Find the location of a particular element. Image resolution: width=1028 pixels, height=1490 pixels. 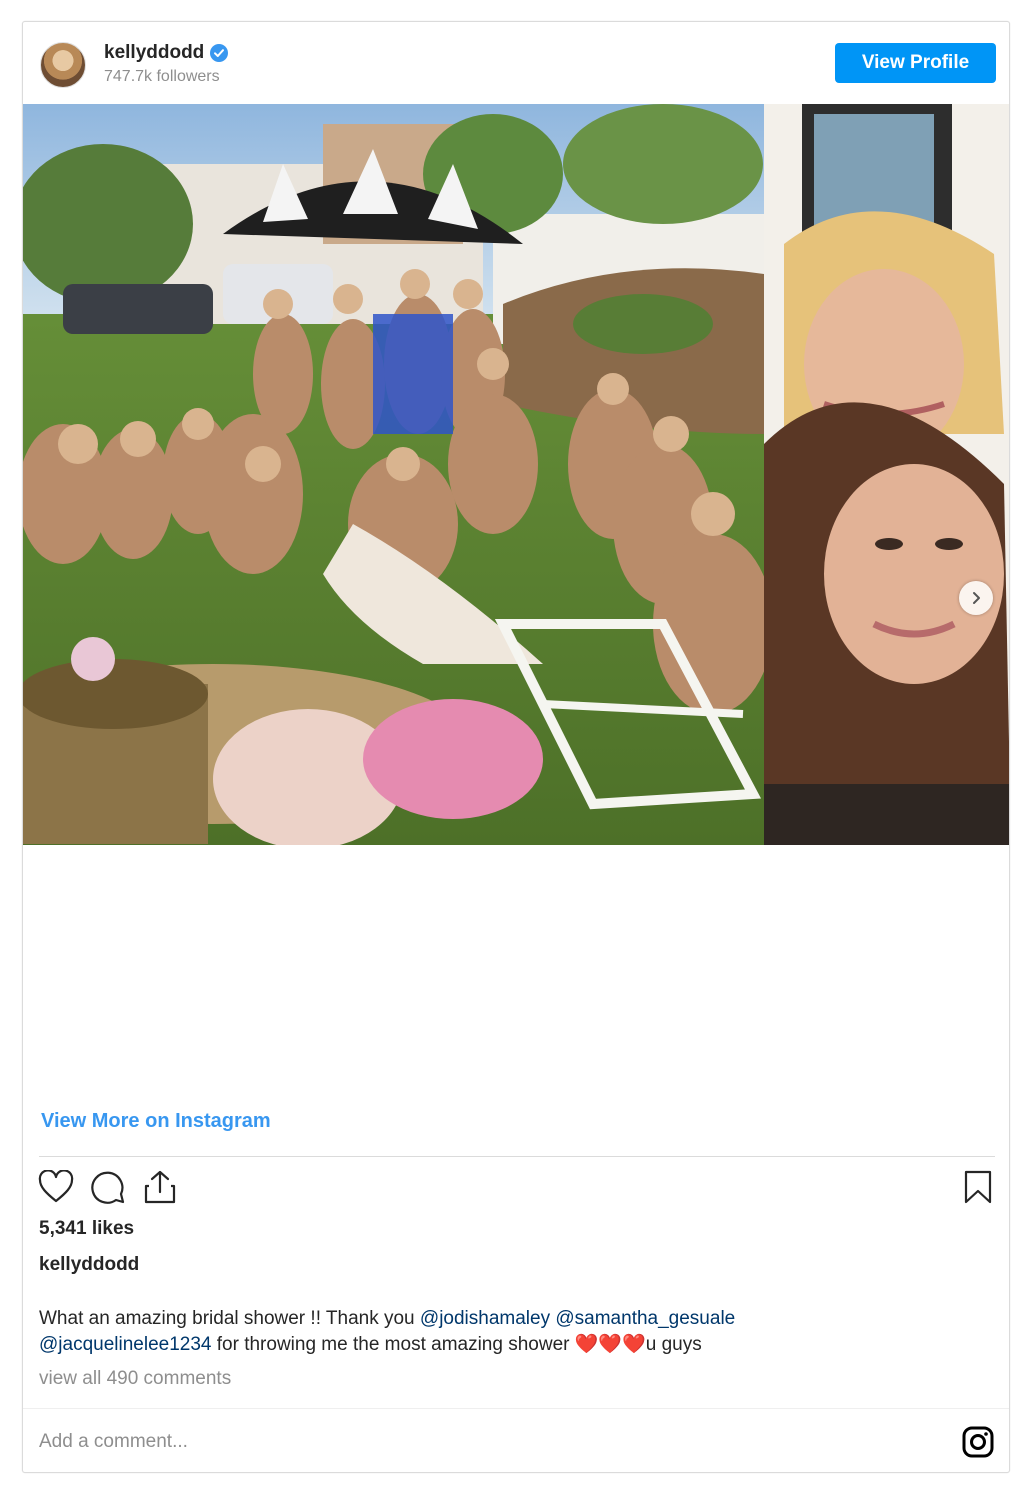

next-slide-button is located at coordinates (976, 598).